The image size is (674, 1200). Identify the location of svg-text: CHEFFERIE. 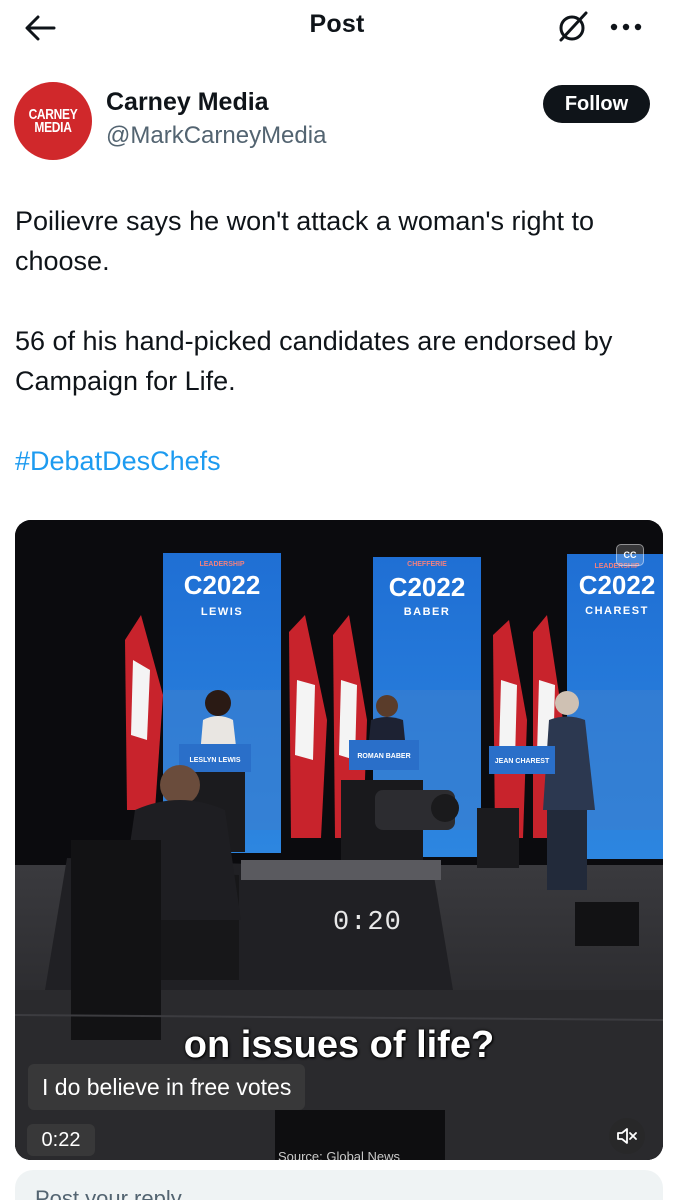
(427, 564).